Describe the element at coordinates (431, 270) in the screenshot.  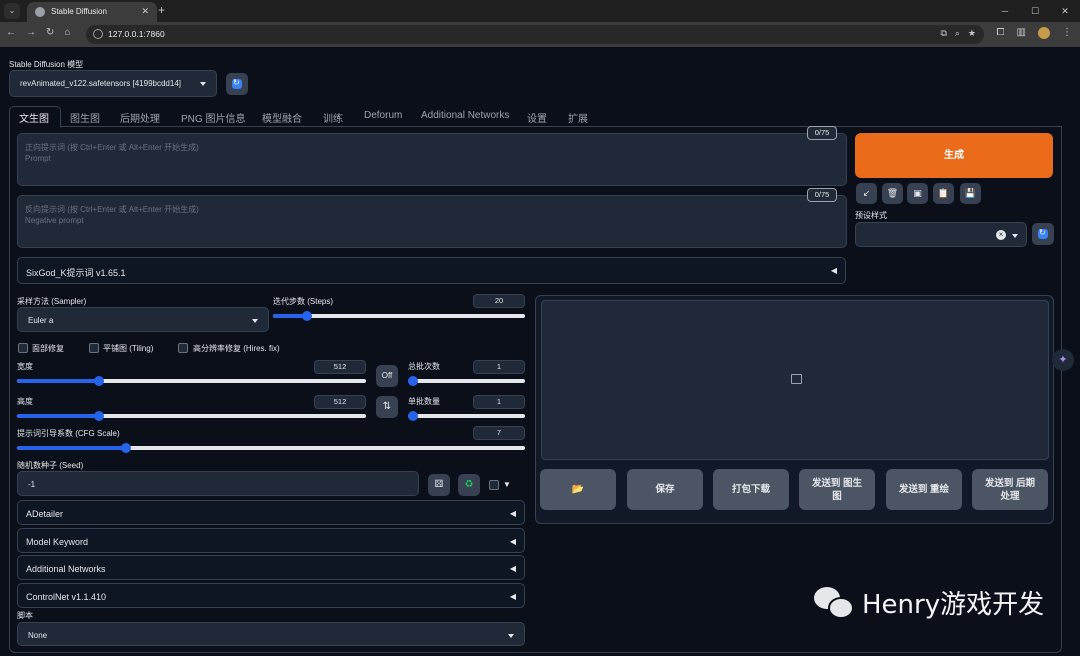
I see `sixgod-accordion: SixGod_K提示词 v1.65.1 ◀` at that location.